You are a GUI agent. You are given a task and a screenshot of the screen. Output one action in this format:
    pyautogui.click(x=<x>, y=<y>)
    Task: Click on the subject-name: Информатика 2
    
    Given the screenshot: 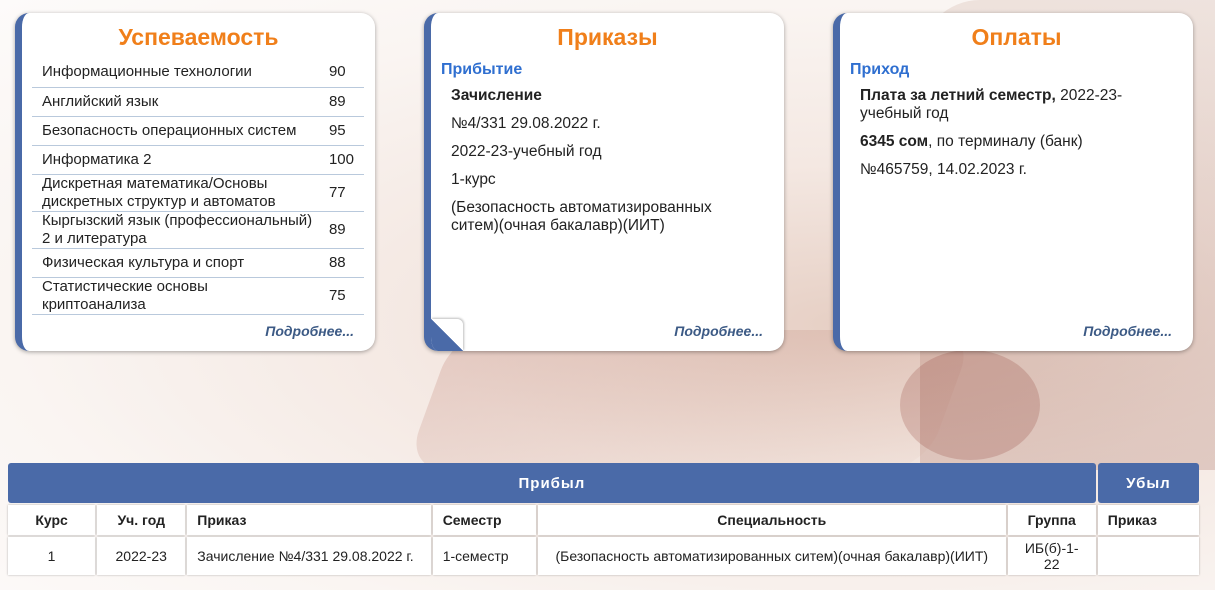 What is the action you would take?
    pyautogui.click(x=177, y=160)
    